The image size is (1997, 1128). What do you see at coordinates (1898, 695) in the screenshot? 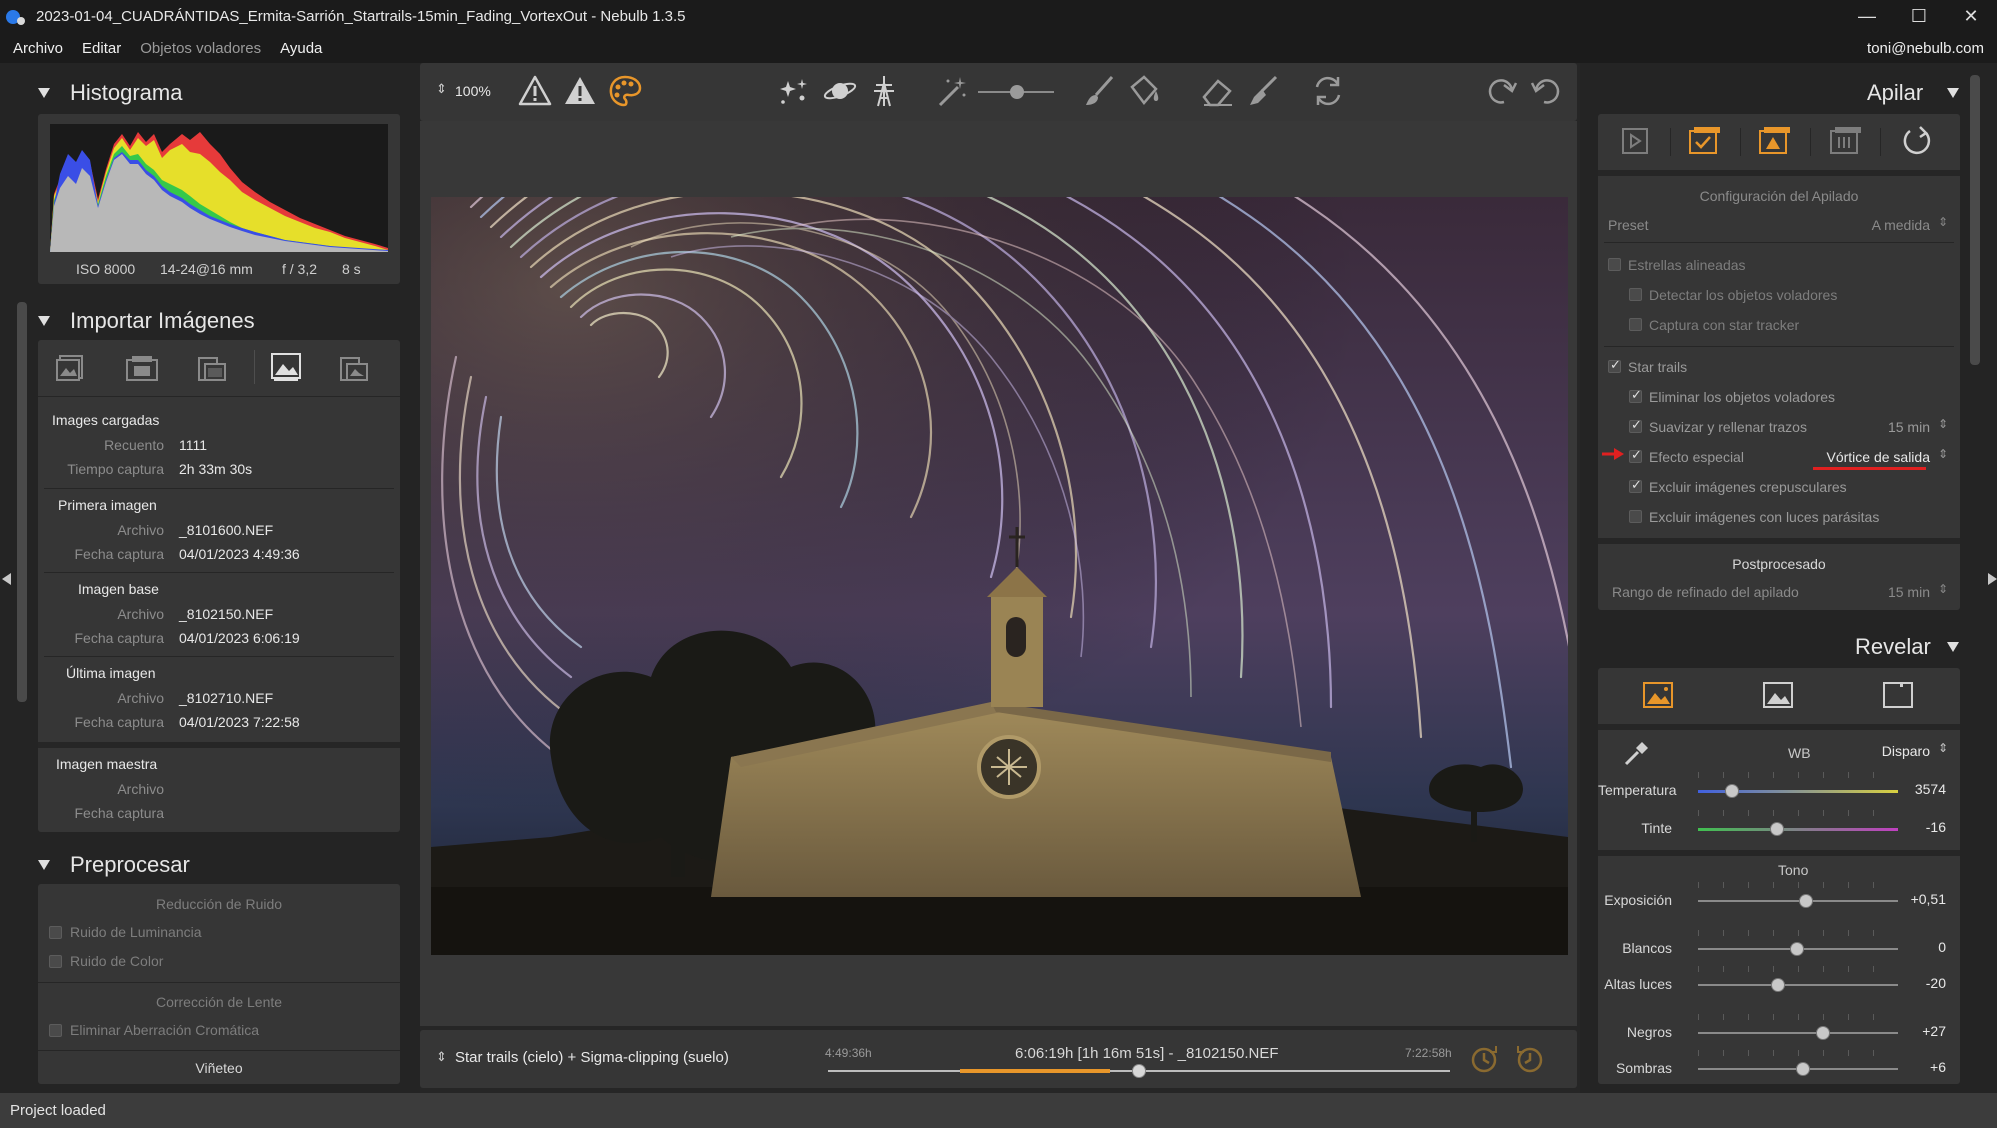
I see `develop-crop-icon` at bounding box center [1898, 695].